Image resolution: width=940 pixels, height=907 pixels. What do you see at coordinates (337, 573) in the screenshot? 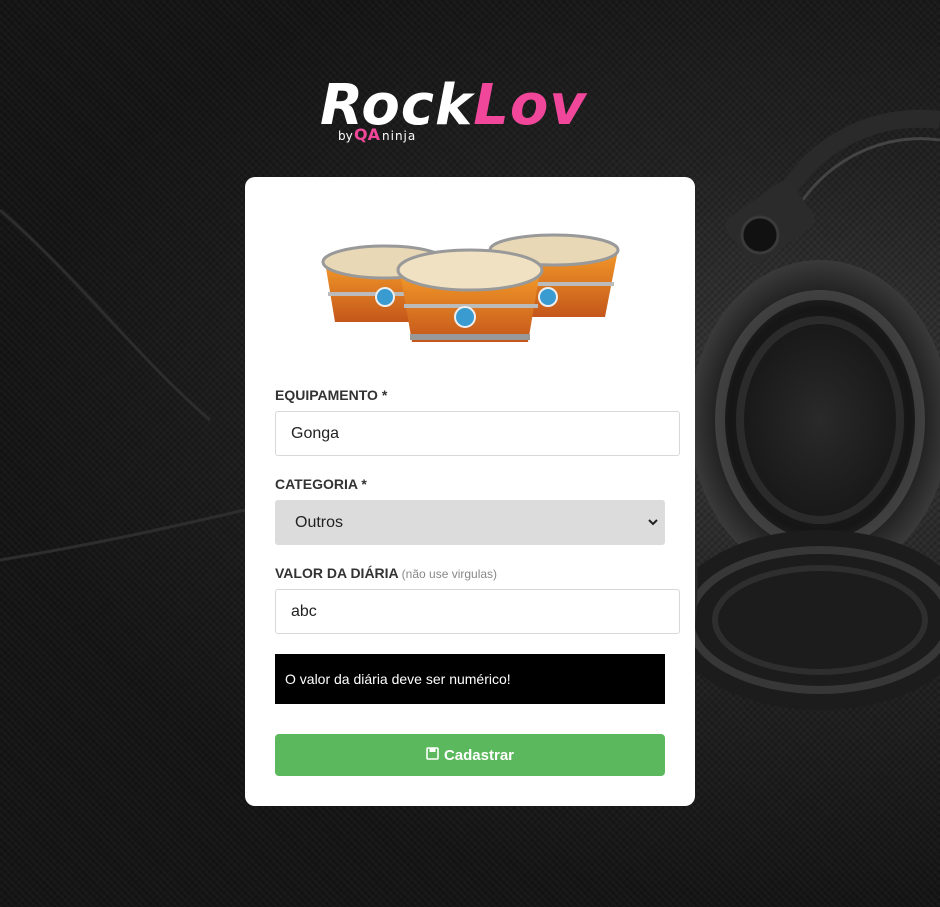
I see `daily-value-label-text: VALOR DA DIÁRIA` at bounding box center [337, 573].